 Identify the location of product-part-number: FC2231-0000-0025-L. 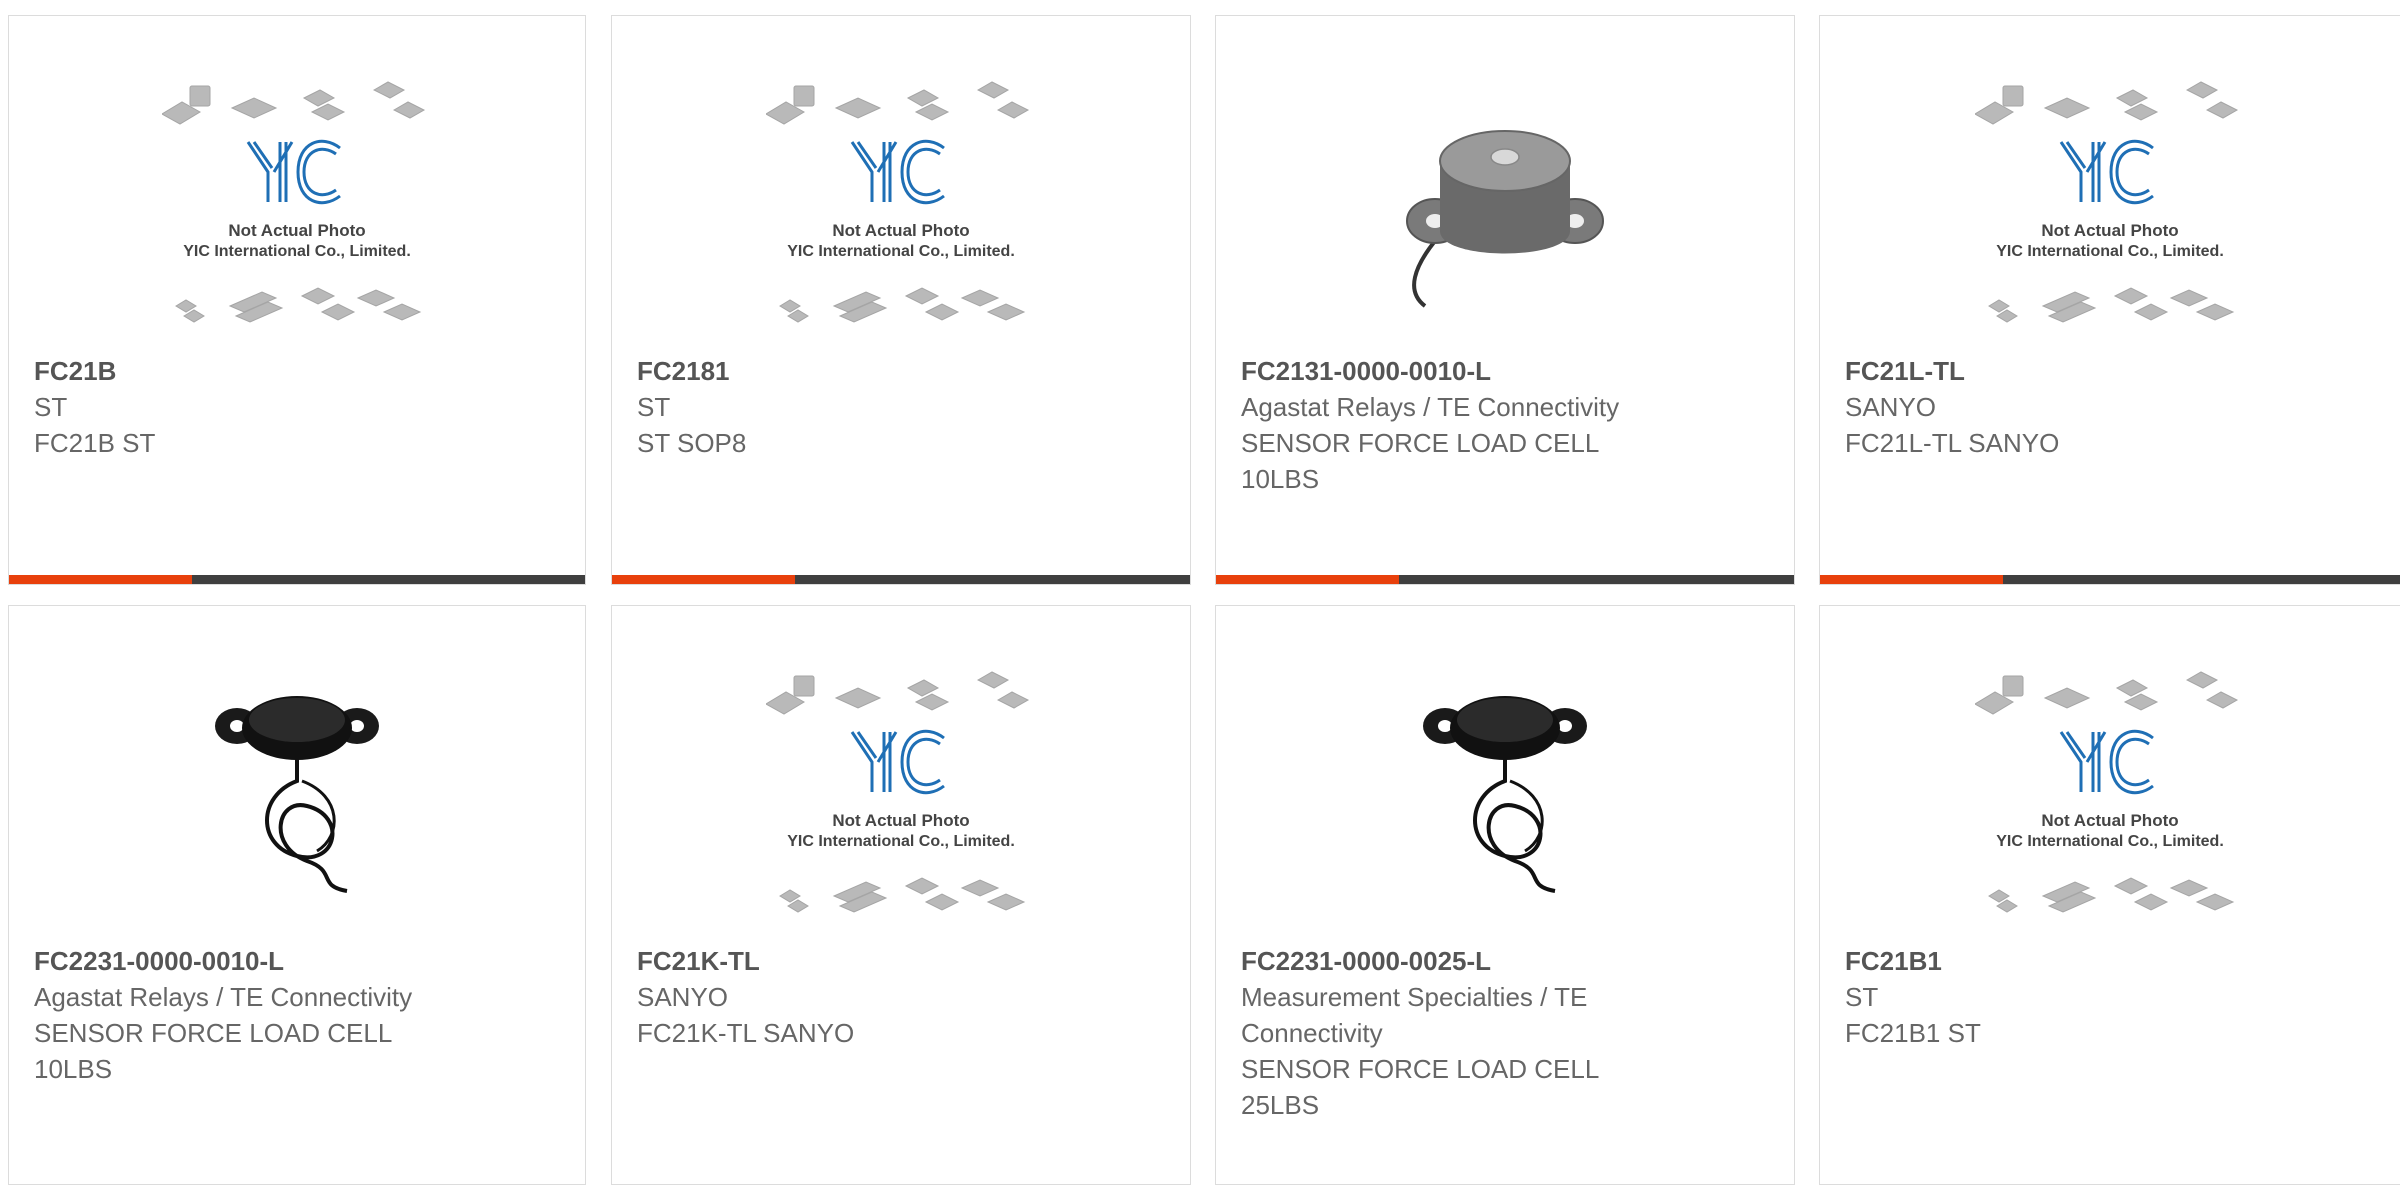
(1505, 961).